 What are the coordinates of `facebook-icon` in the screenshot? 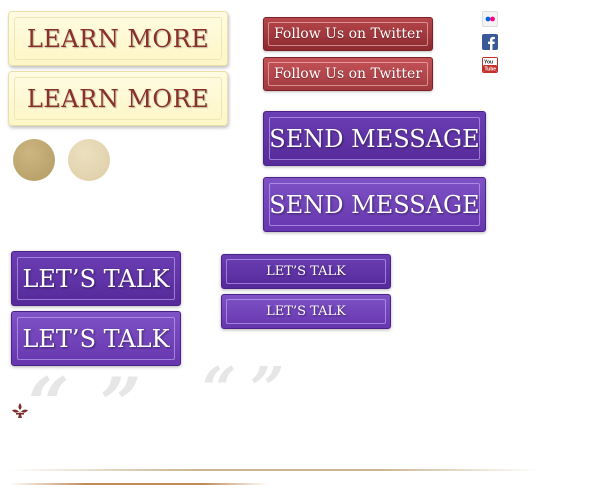 It's located at (490, 42).